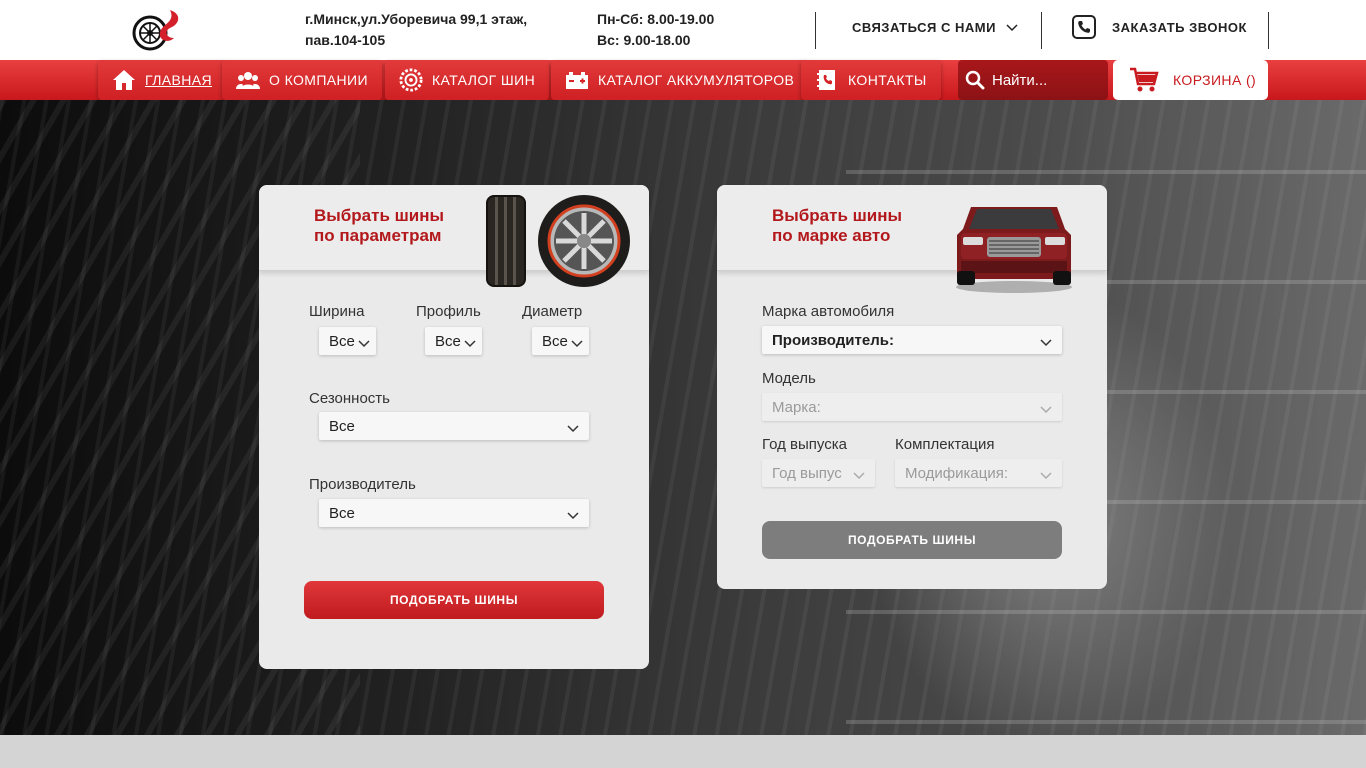 Image resolution: width=1366 pixels, height=768 pixels. Describe the element at coordinates (411, 80) in the screenshot. I see `tire-icon` at that location.